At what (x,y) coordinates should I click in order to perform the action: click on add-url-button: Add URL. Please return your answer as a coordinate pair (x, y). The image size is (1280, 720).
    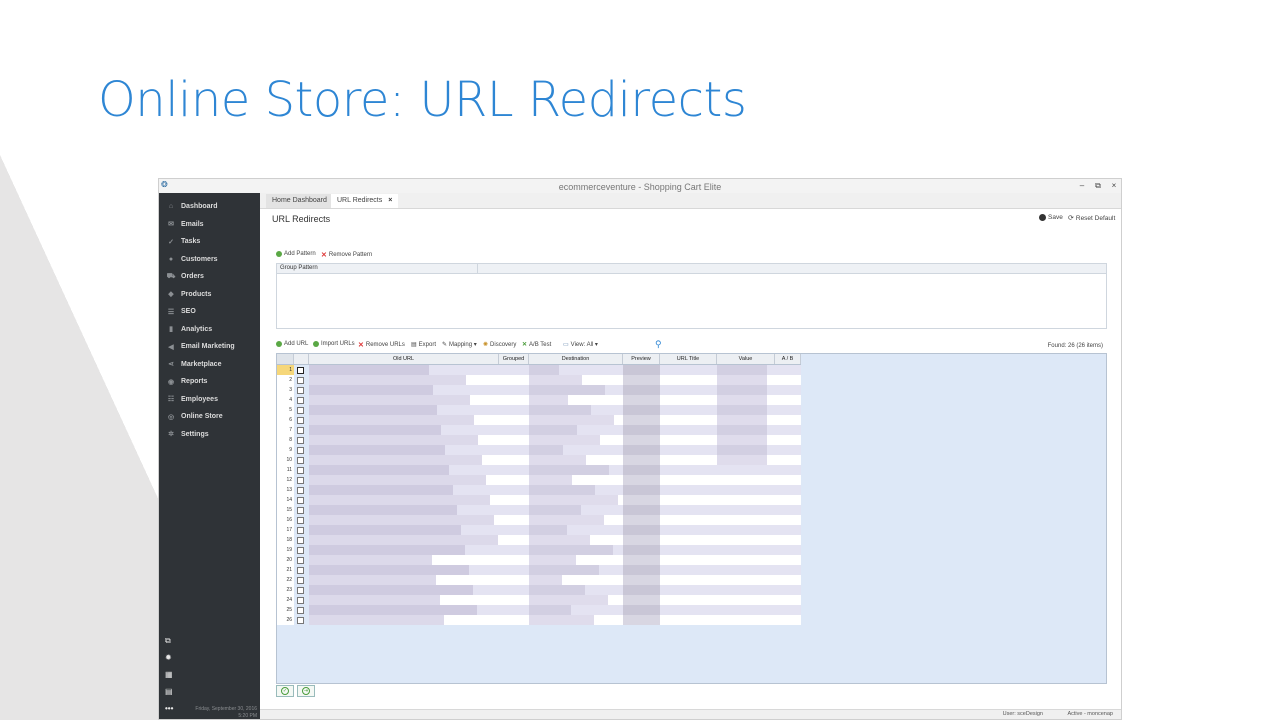
    Looking at the image, I should click on (292, 344).